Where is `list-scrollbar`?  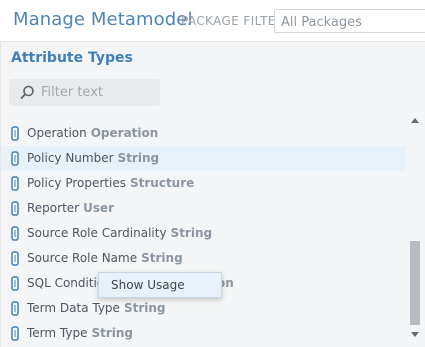 list-scrollbar is located at coordinates (415, 231).